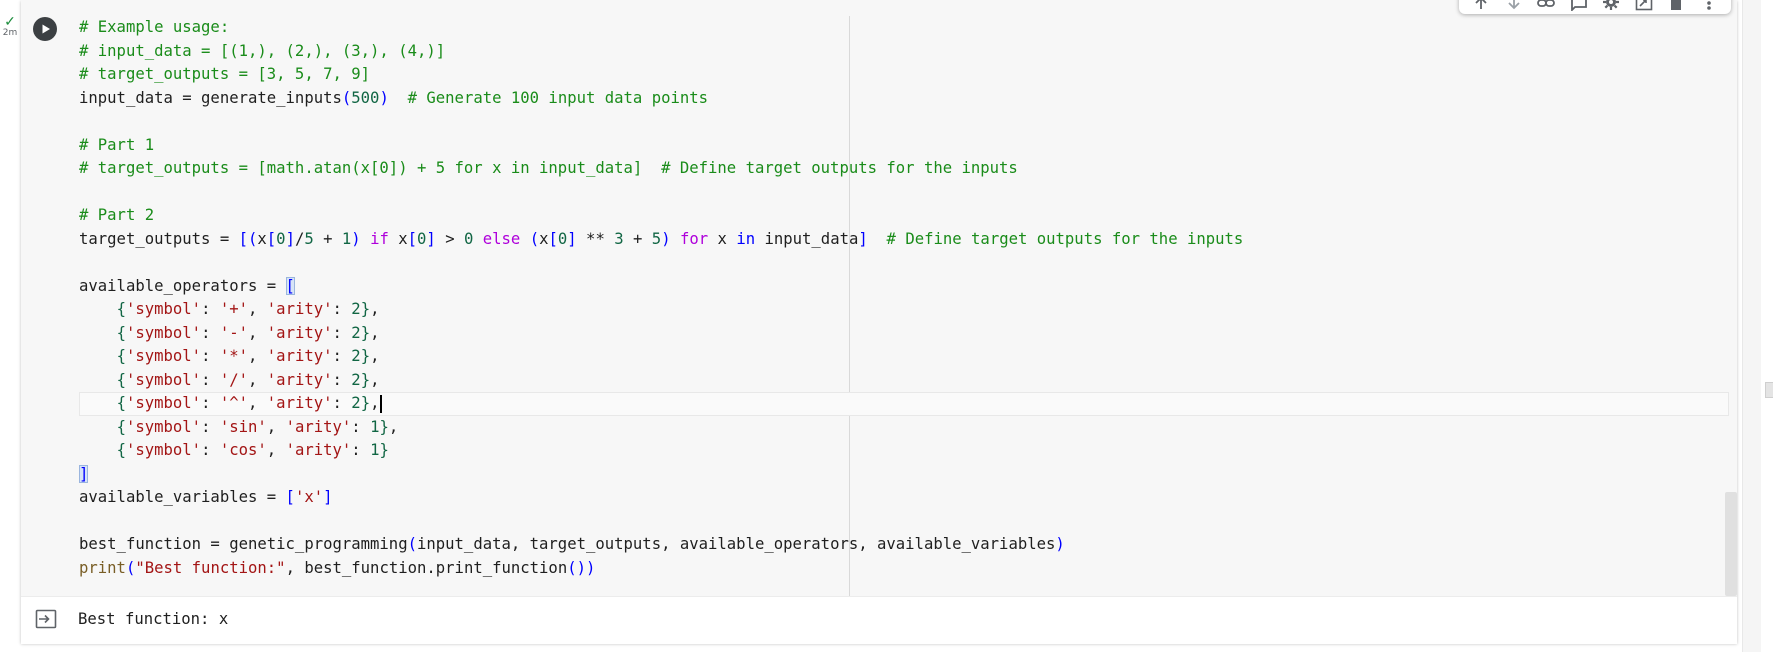 The height and width of the screenshot is (652, 1773). Describe the element at coordinates (309, 497) in the screenshot. I see `code-token: 'x'` at that location.